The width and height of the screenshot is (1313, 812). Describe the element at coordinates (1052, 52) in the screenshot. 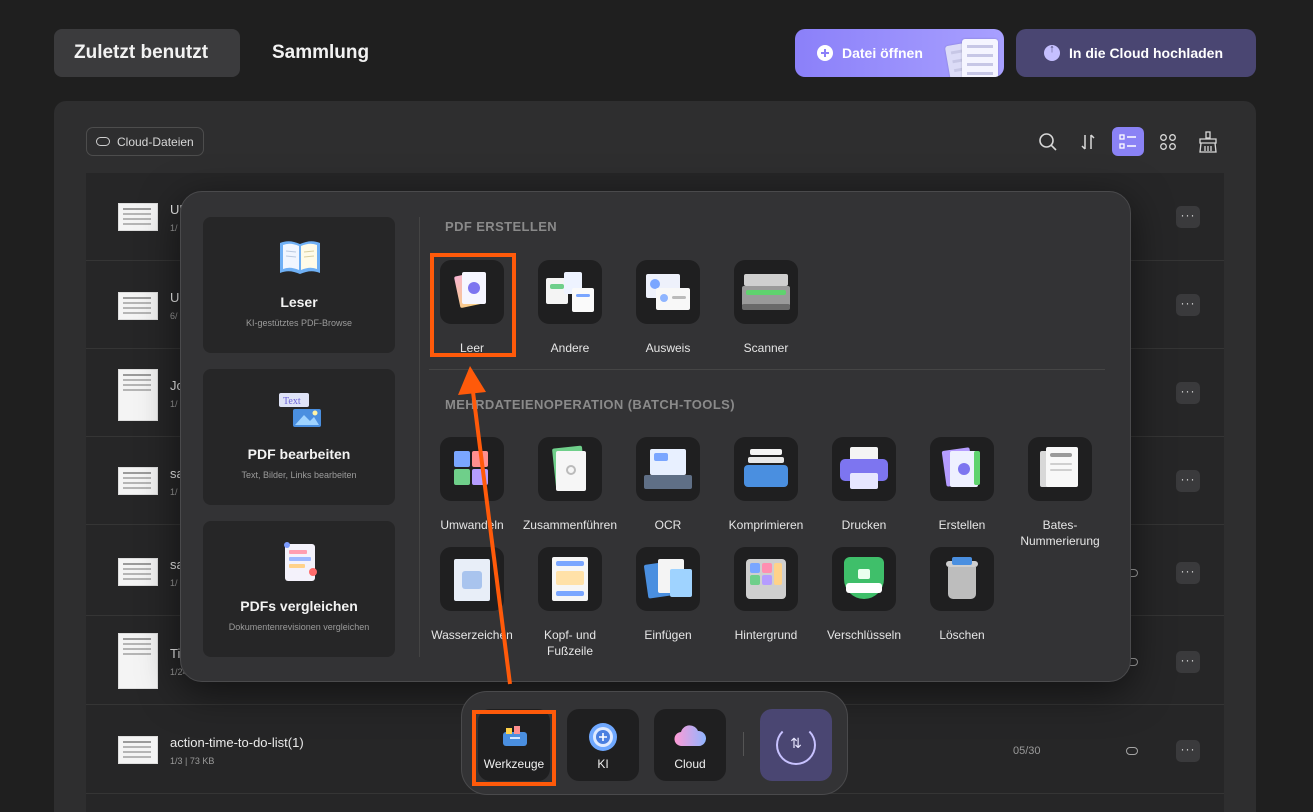

I see `upload-arrow-icon` at that location.